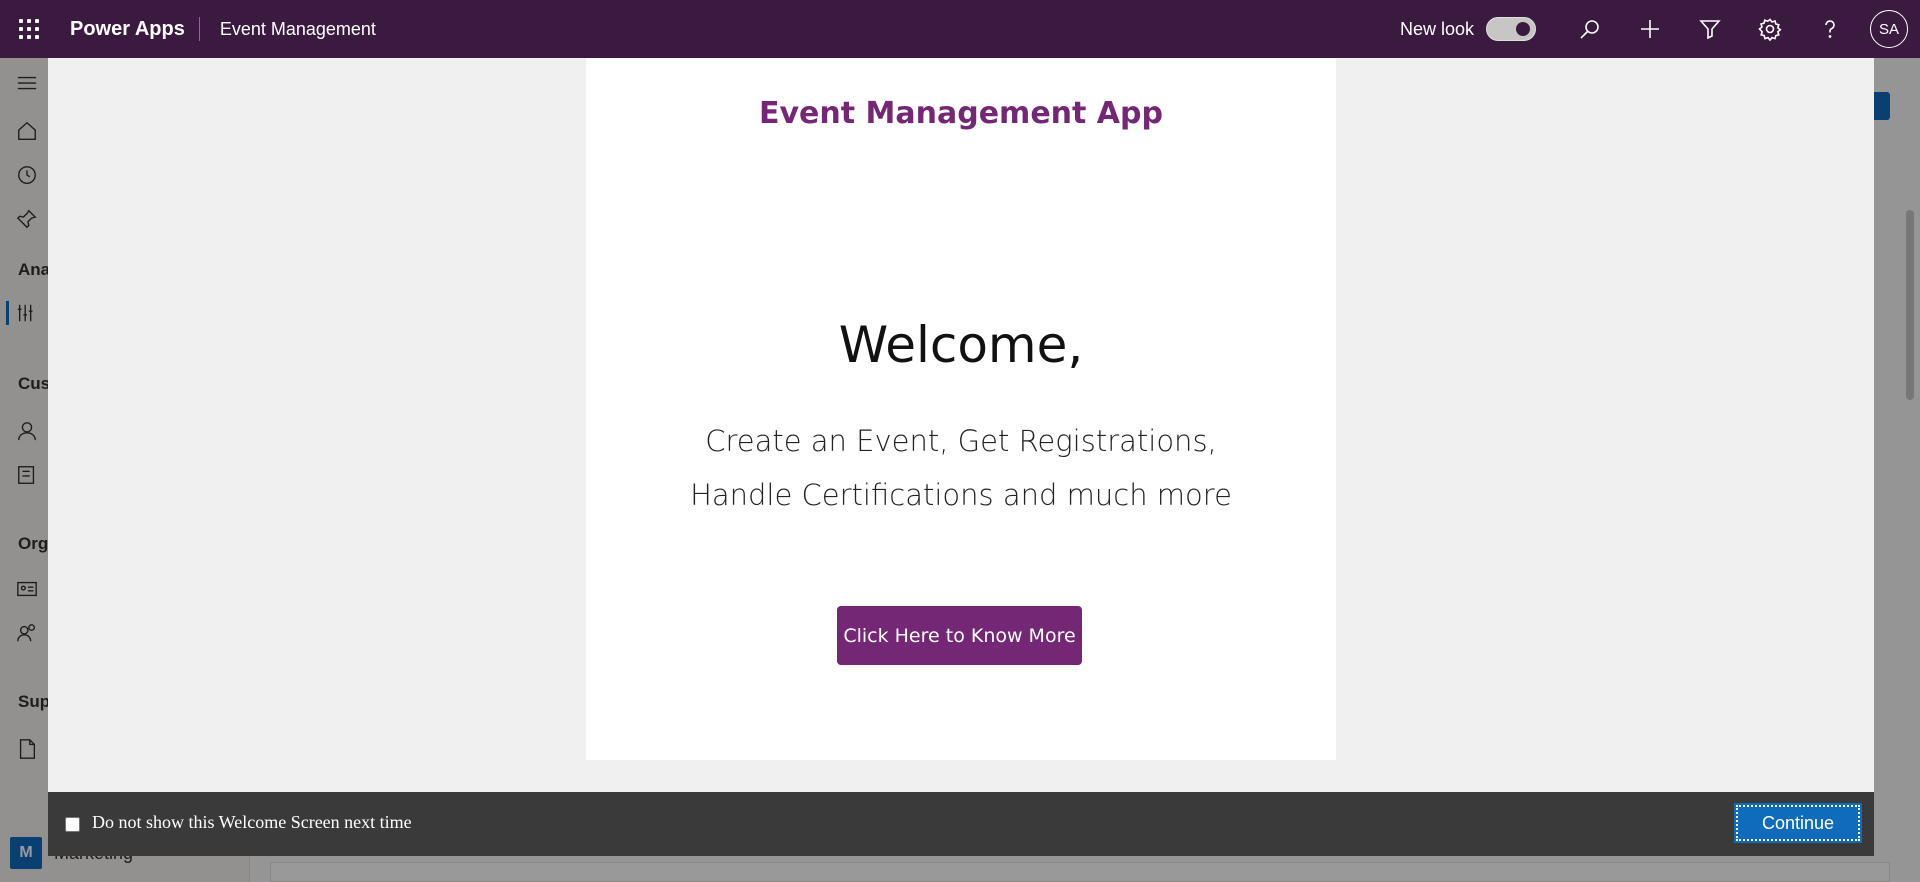 The height and width of the screenshot is (882, 1920). I want to click on app-name: Event Management, so click(288, 29).